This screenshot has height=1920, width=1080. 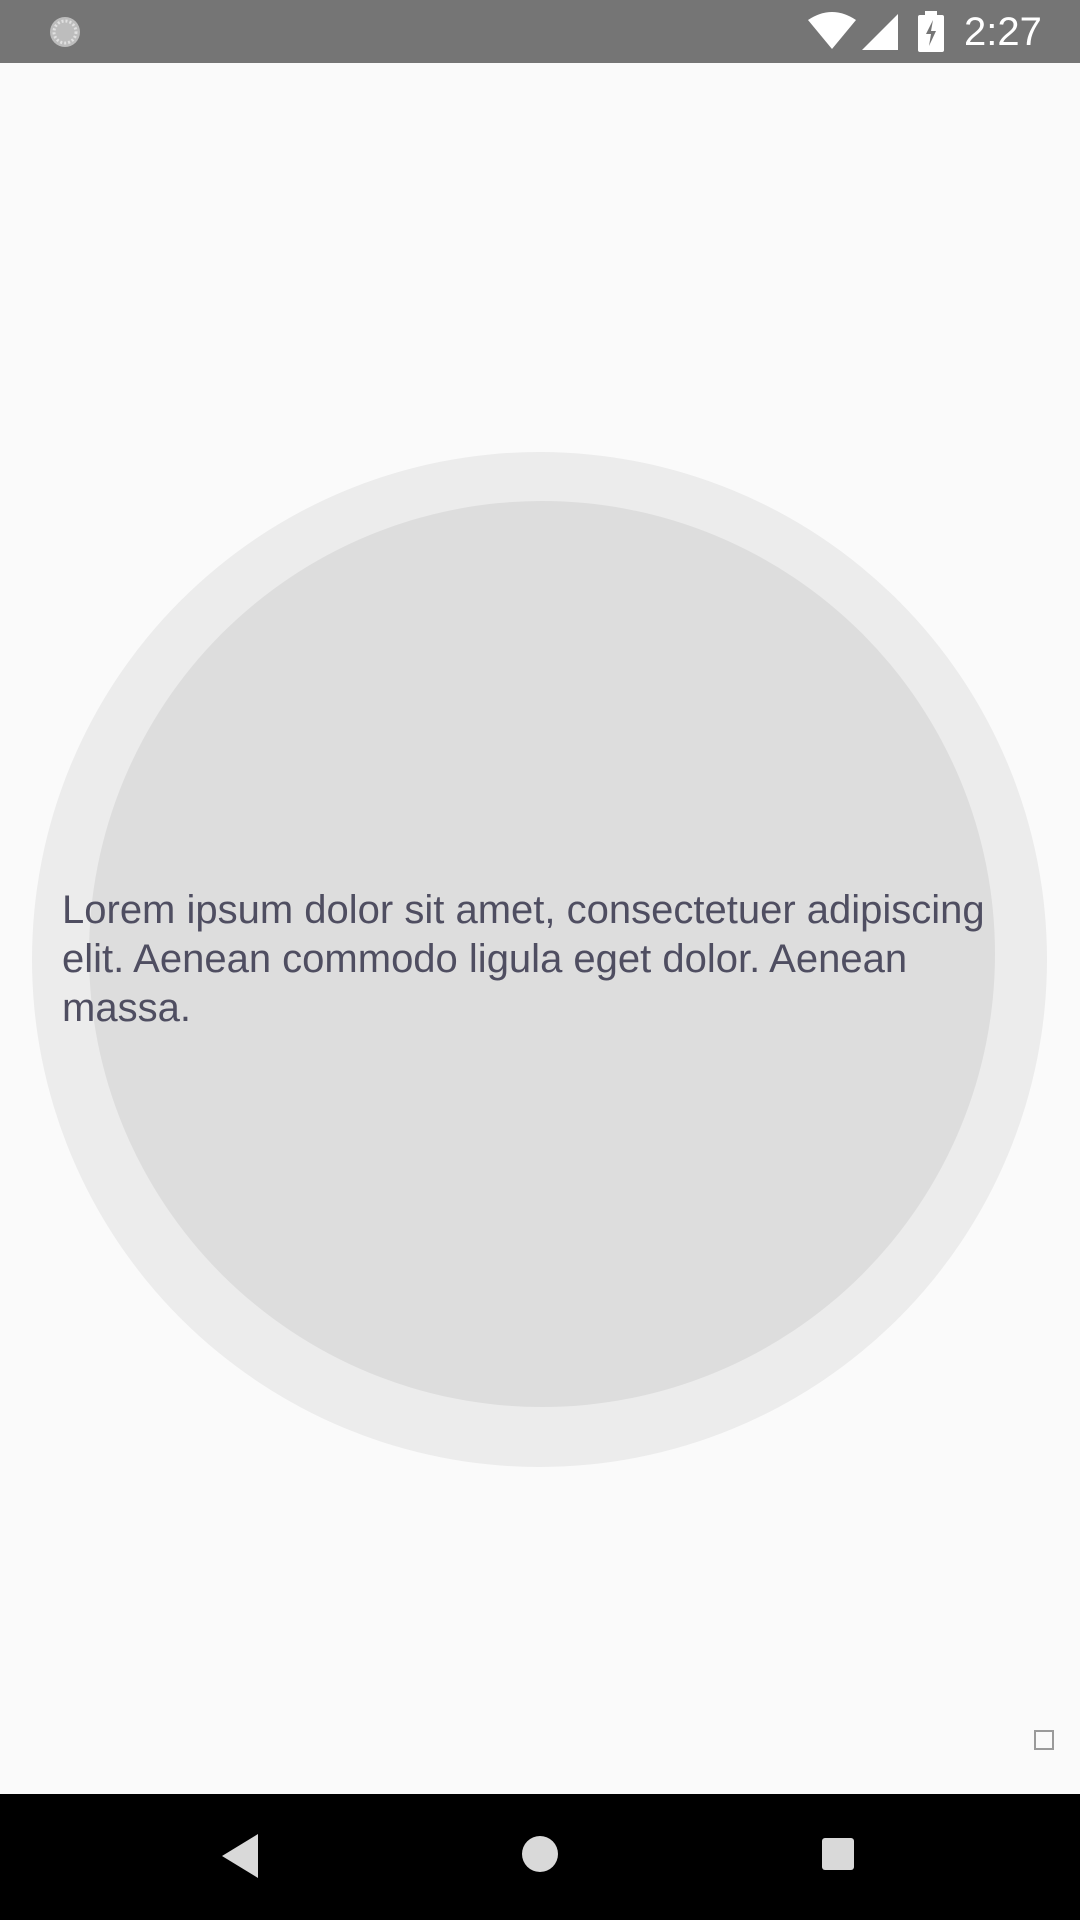 What do you see at coordinates (838, 1854) in the screenshot?
I see `recents-square-icon` at bounding box center [838, 1854].